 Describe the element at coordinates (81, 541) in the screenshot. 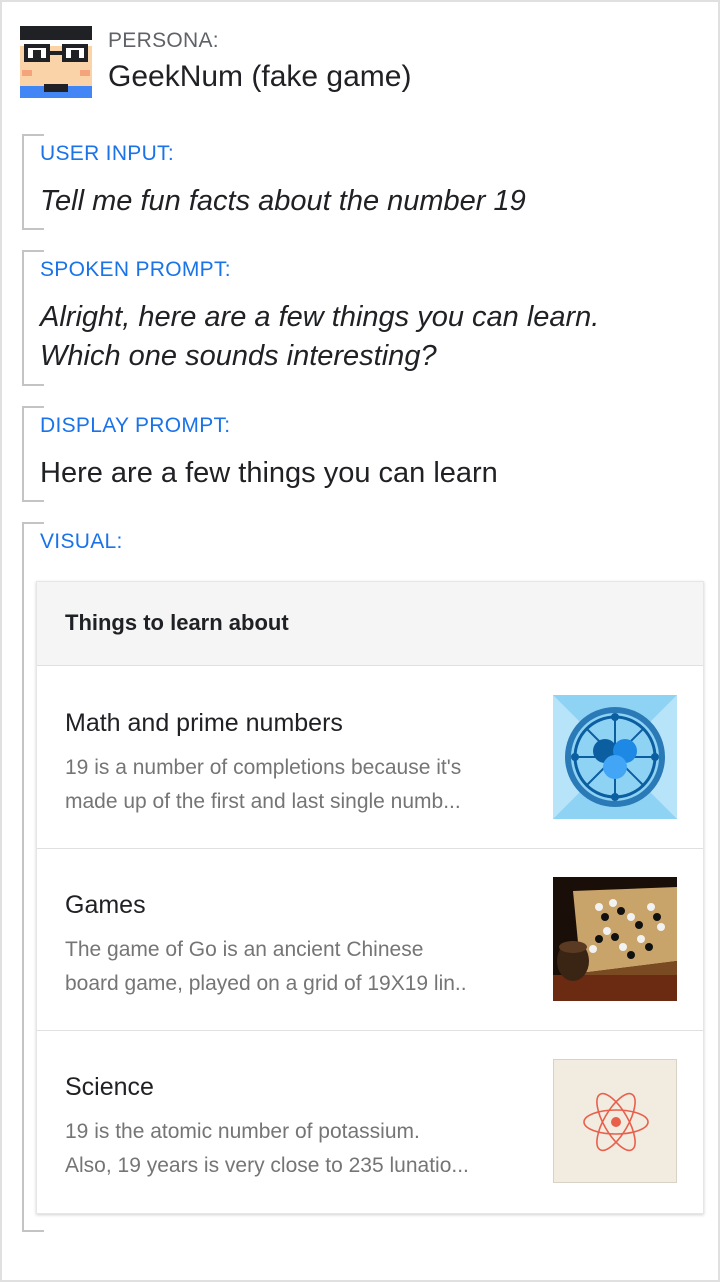

I see `visual-label: VISUAL:` at that location.